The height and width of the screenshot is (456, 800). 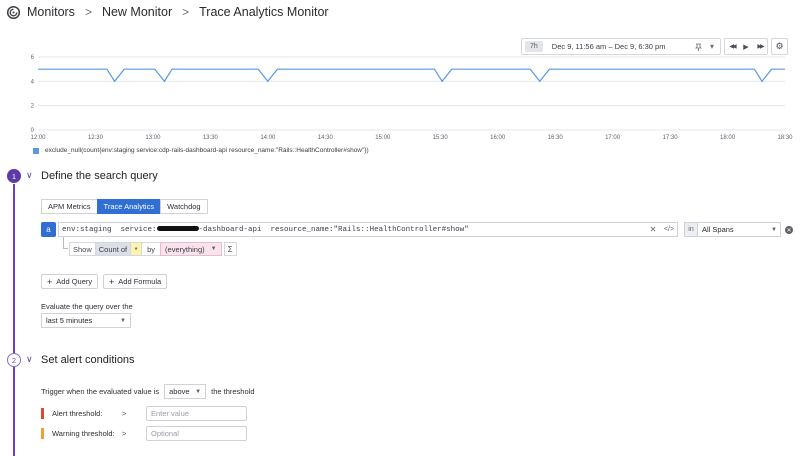 I want to click on measure-field: *, so click(x=136, y=249).